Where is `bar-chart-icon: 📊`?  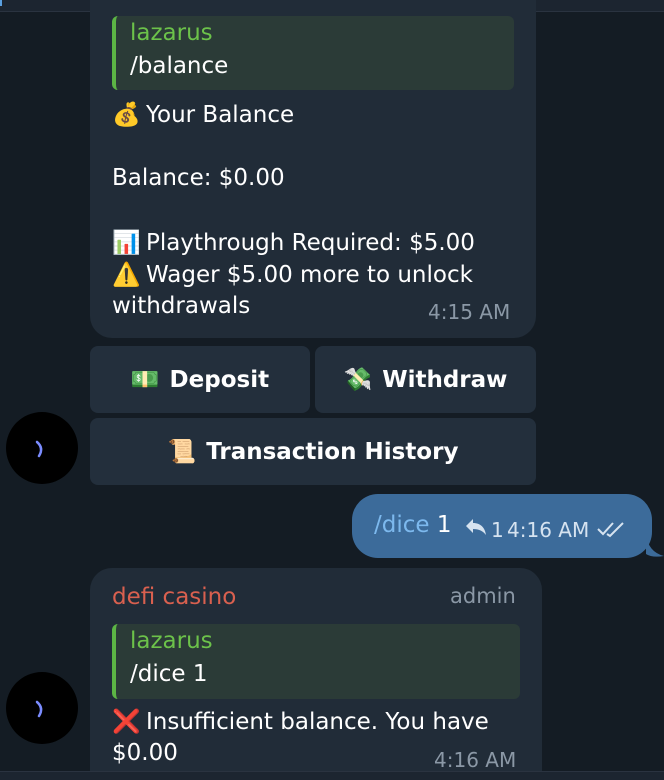
bar-chart-icon: 📊 is located at coordinates (126, 243).